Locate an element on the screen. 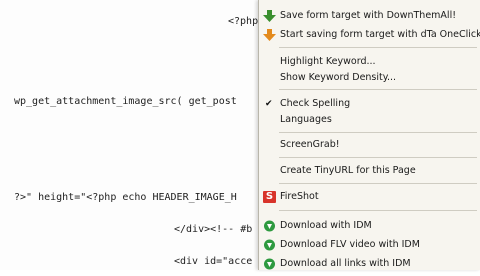 The image size is (480, 276). menu-item-languages: Languages is located at coordinates (369, 120).